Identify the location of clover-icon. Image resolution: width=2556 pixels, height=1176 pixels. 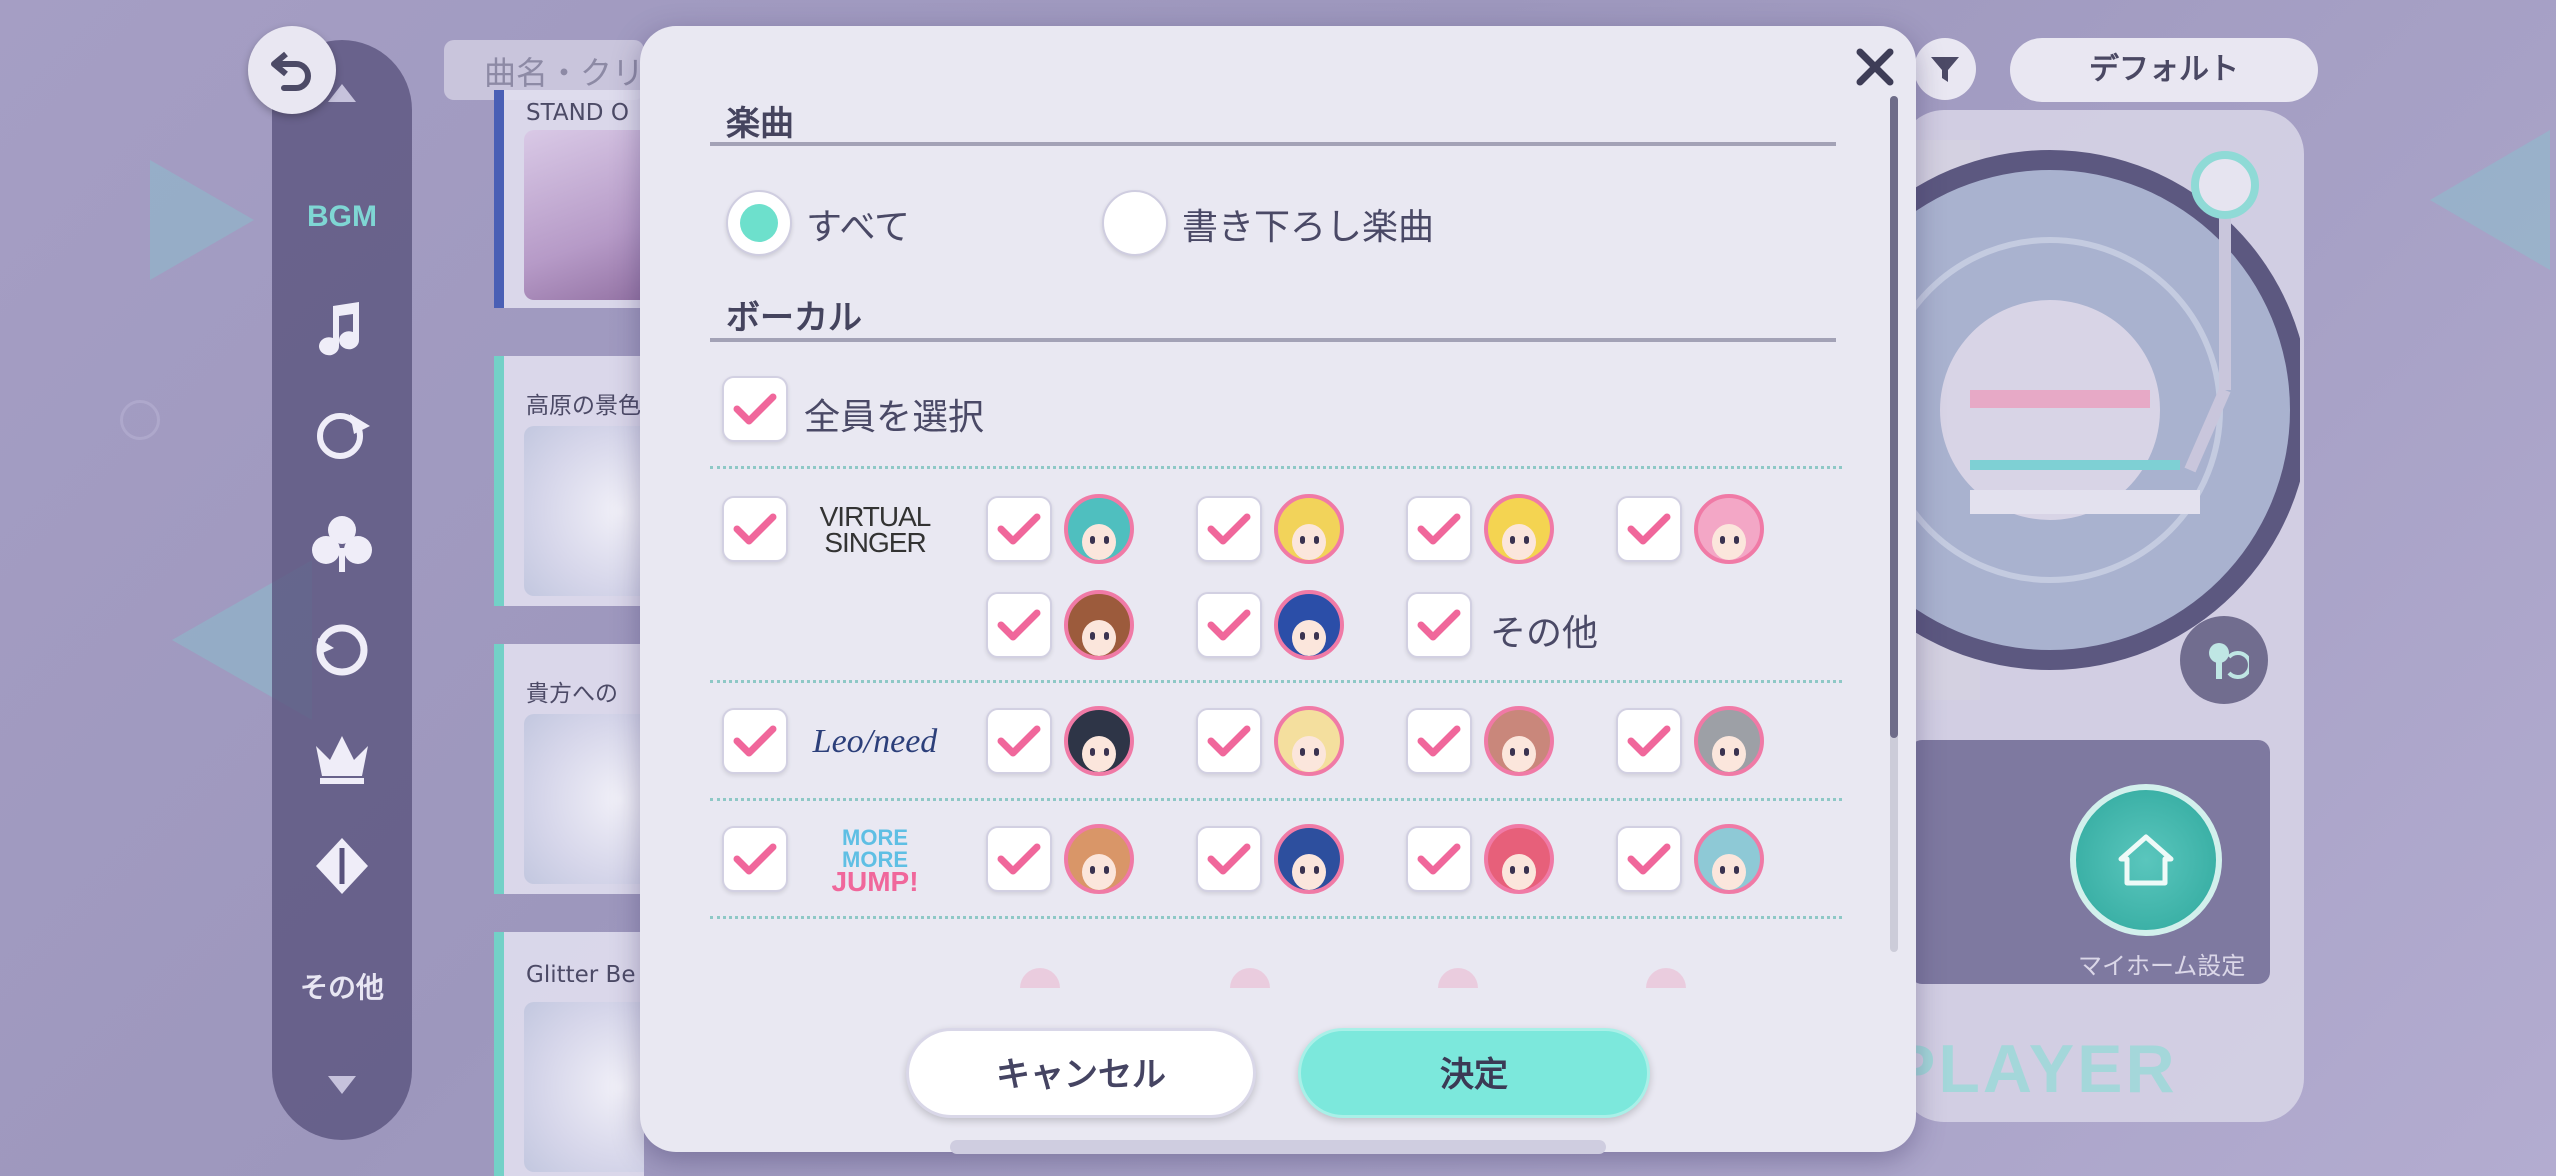
(342, 544).